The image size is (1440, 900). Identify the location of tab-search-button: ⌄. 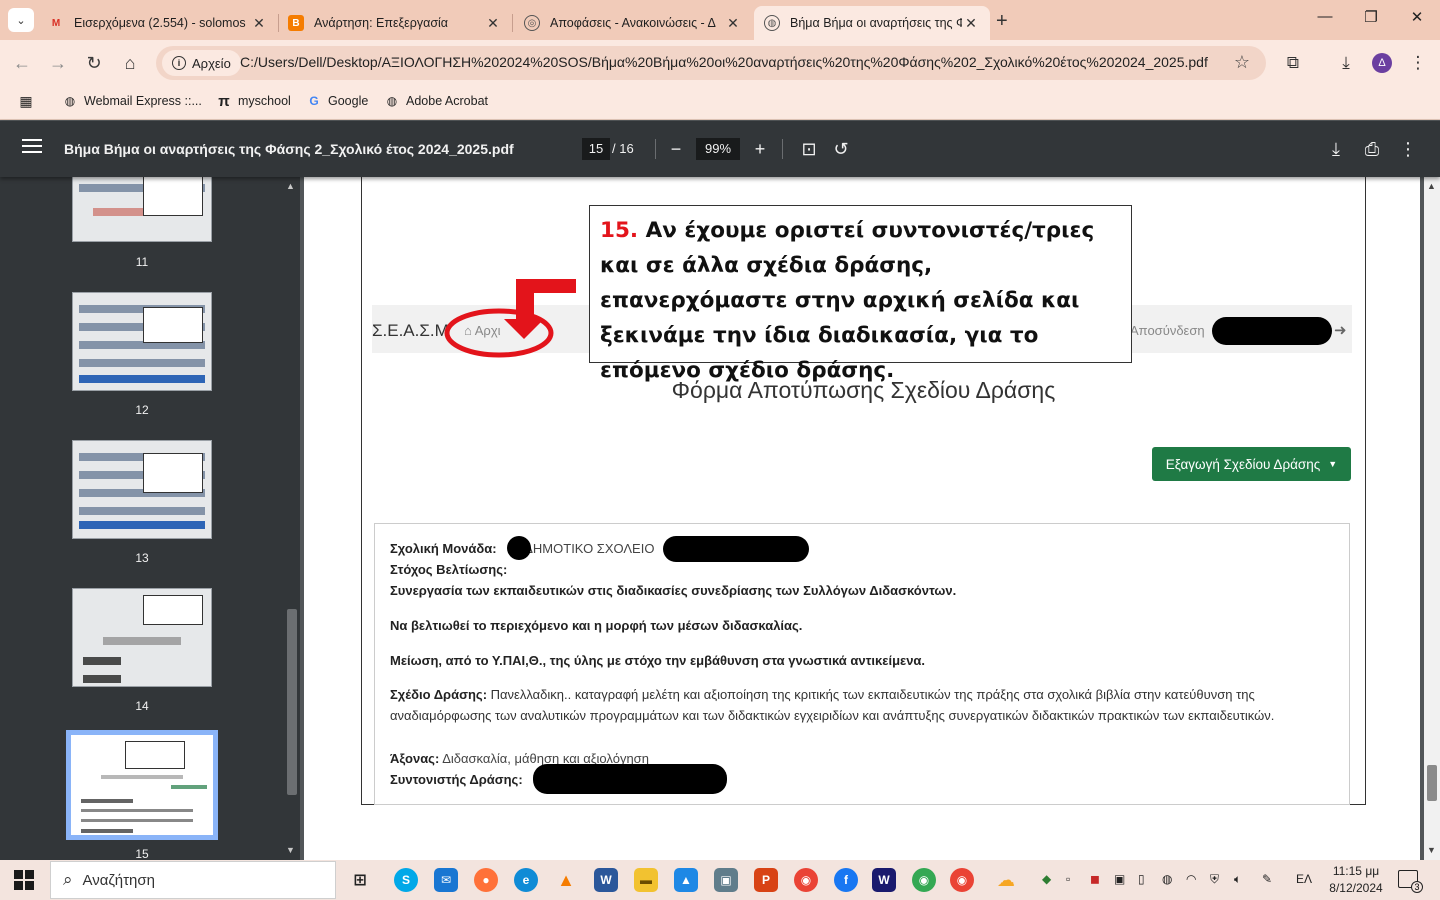
(21, 20).